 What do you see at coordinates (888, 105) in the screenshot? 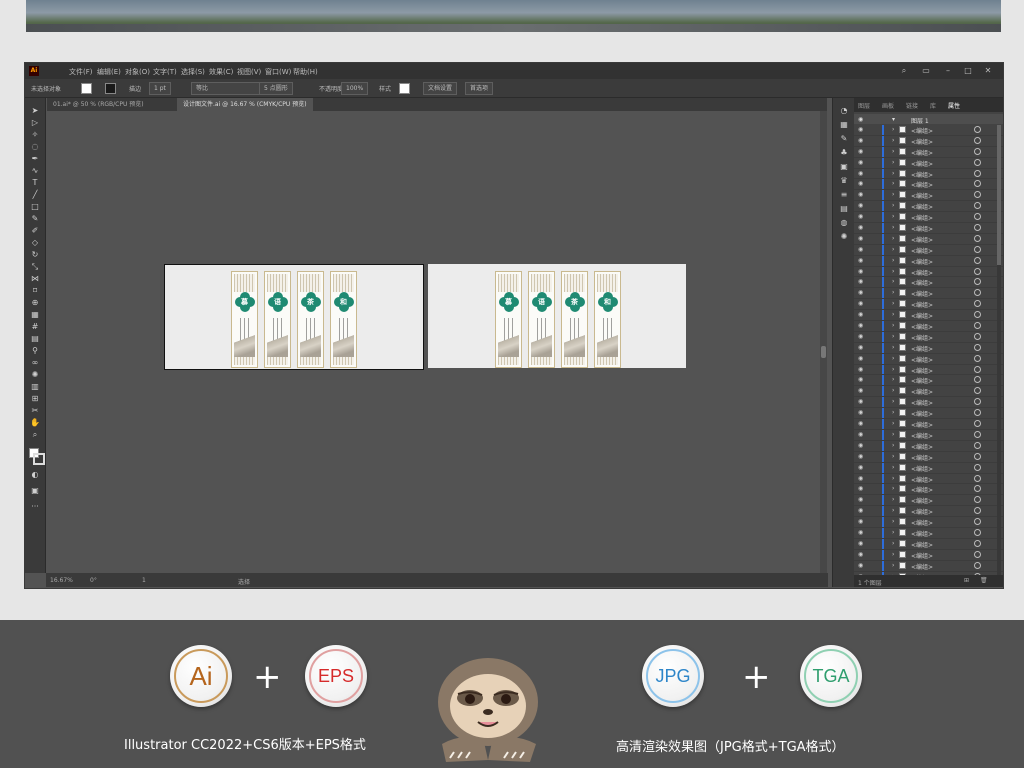
I see `tab-artboards: 画板` at bounding box center [888, 105].